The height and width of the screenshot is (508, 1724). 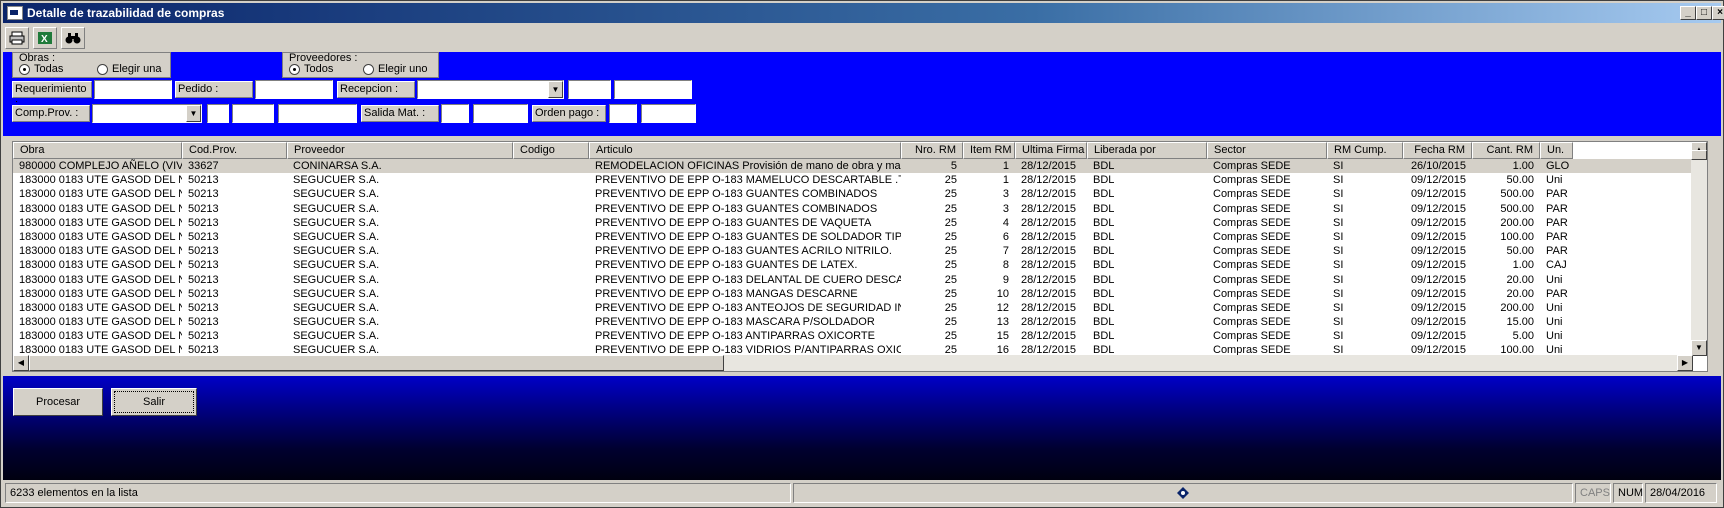 What do you see at coordinates (1688, 13) in the screenshot?
I see `minimize-button: _` at bounding box center [1688, 13].